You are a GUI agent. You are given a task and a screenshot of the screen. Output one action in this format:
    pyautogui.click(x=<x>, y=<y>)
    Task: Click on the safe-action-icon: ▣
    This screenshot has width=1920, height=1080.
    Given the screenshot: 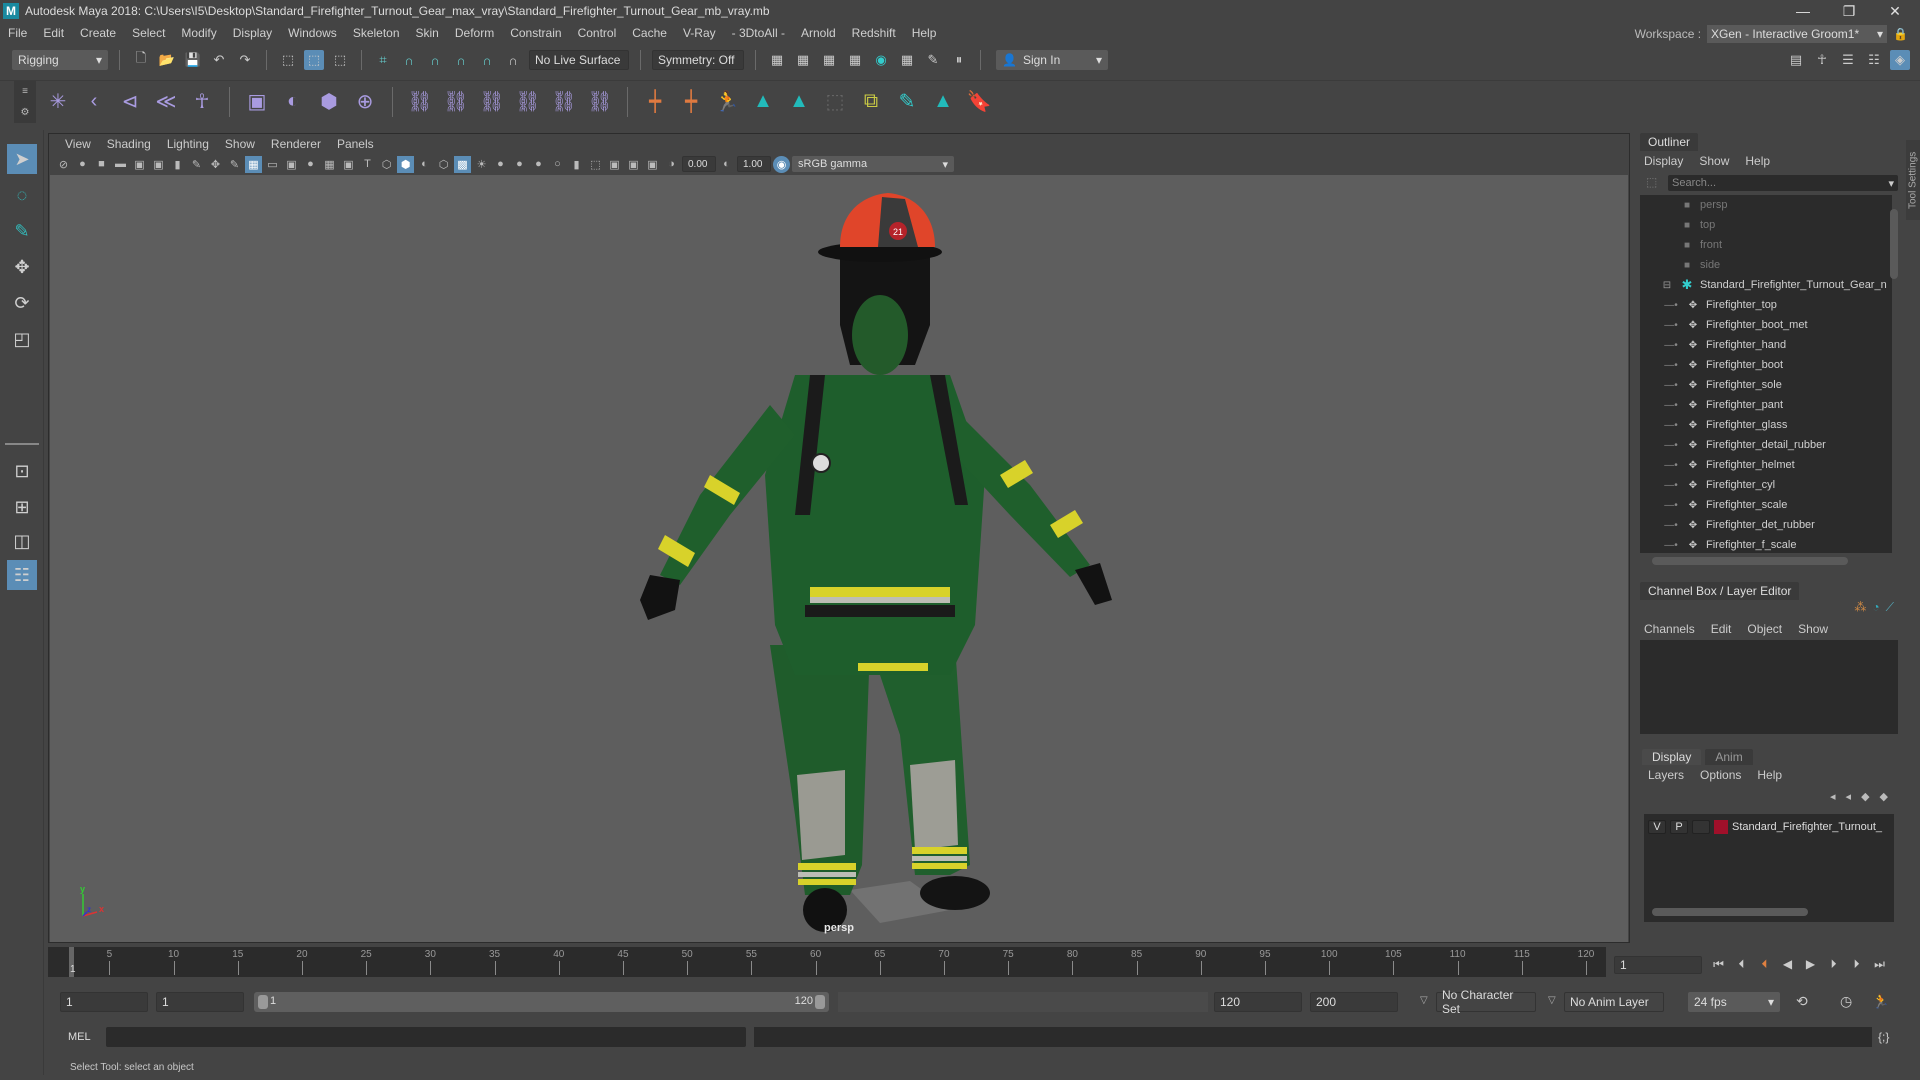 What is the action you would take?
    pyautogui.click(x=348, y=164)
    